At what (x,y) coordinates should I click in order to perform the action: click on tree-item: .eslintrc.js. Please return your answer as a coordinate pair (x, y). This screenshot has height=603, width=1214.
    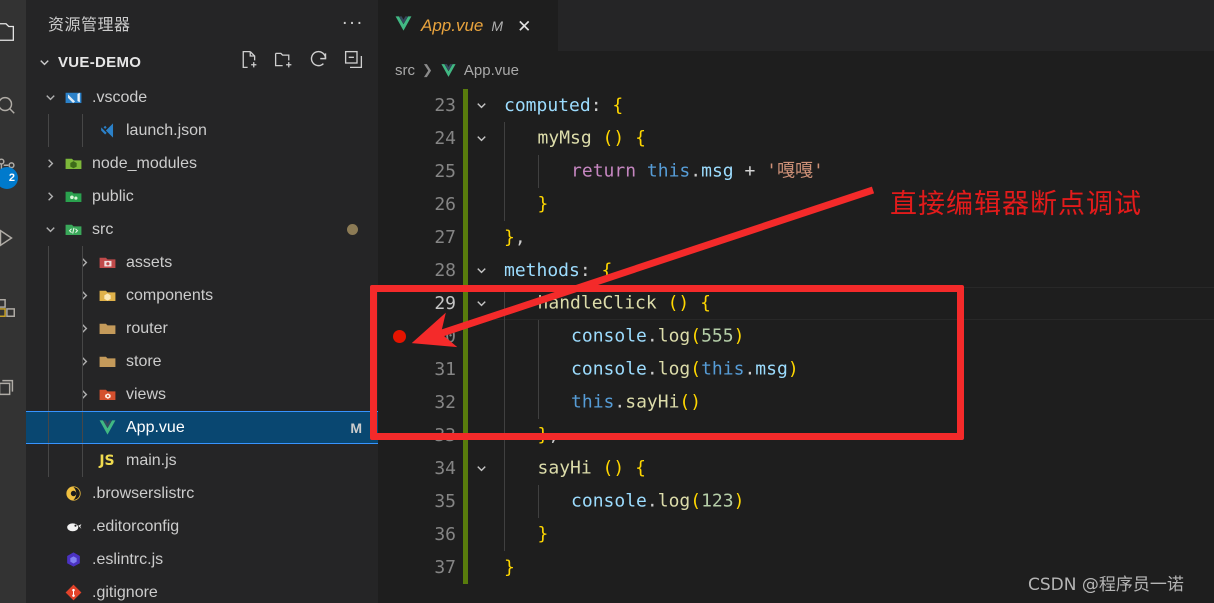
    Looking at the image, I should click on (202, 559).